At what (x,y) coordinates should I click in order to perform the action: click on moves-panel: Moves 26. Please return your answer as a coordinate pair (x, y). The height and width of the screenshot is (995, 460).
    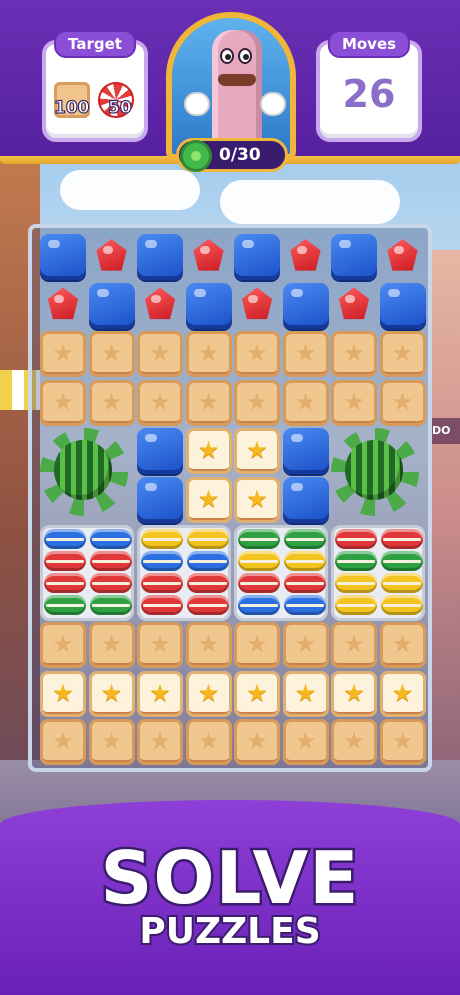
    Looking at the image, I should click on (369, 86).